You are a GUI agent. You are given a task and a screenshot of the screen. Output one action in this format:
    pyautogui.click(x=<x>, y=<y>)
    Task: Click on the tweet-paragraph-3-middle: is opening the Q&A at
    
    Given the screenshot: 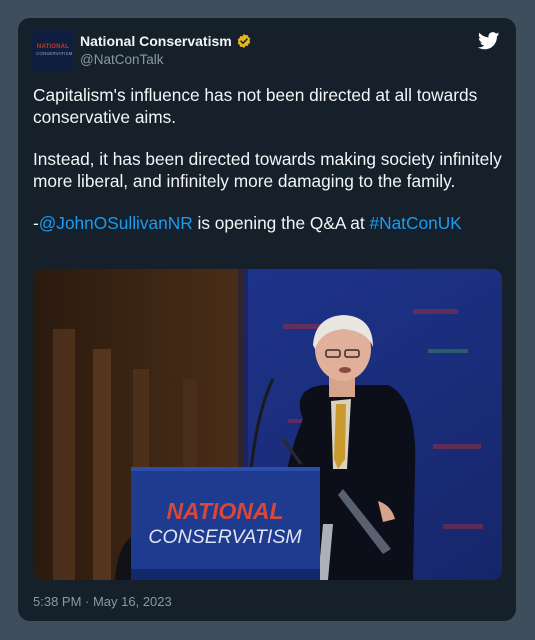 What is the action you would take?
    pyautogui.click(x=281, y=223)
    